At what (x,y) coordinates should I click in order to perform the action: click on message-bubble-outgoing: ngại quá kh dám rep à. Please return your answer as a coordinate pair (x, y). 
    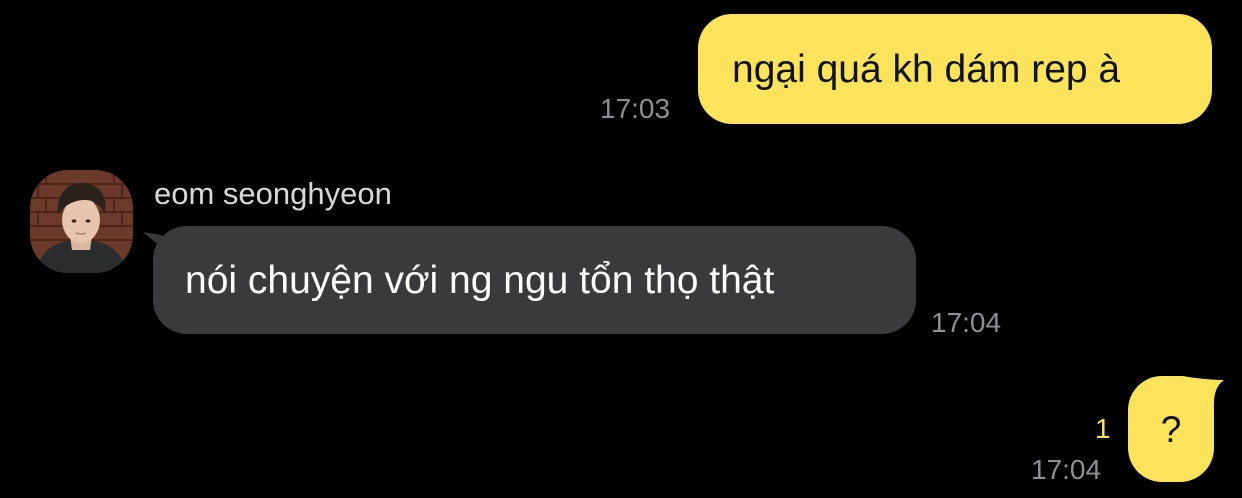
    Looking at the image, I should click on (955, 69).